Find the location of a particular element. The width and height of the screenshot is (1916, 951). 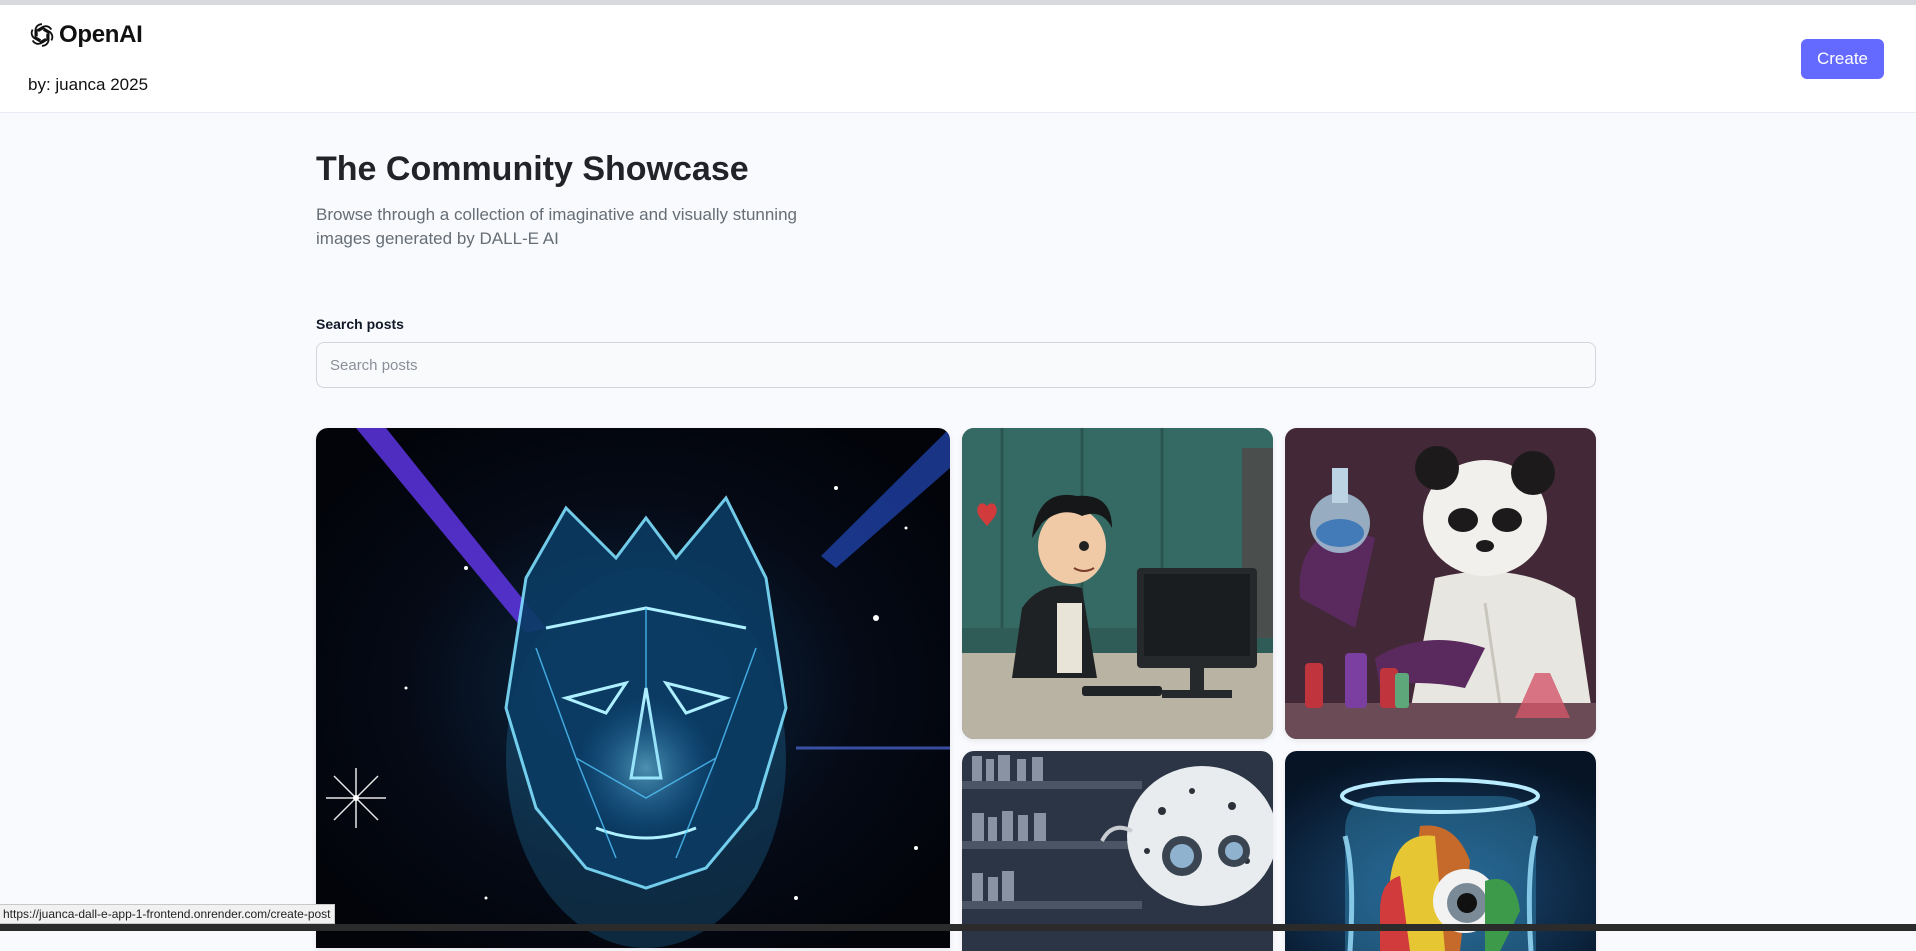

search-input is located at coordinates (956, 365).